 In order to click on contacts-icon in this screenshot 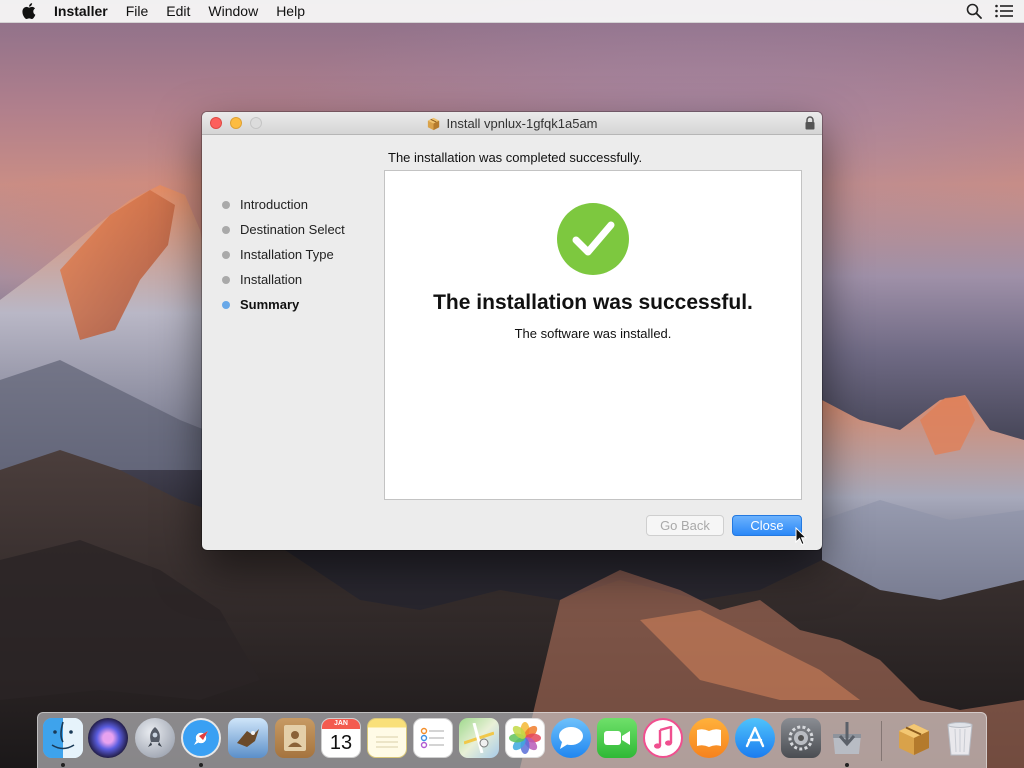, I will do `click(295, 738)`.